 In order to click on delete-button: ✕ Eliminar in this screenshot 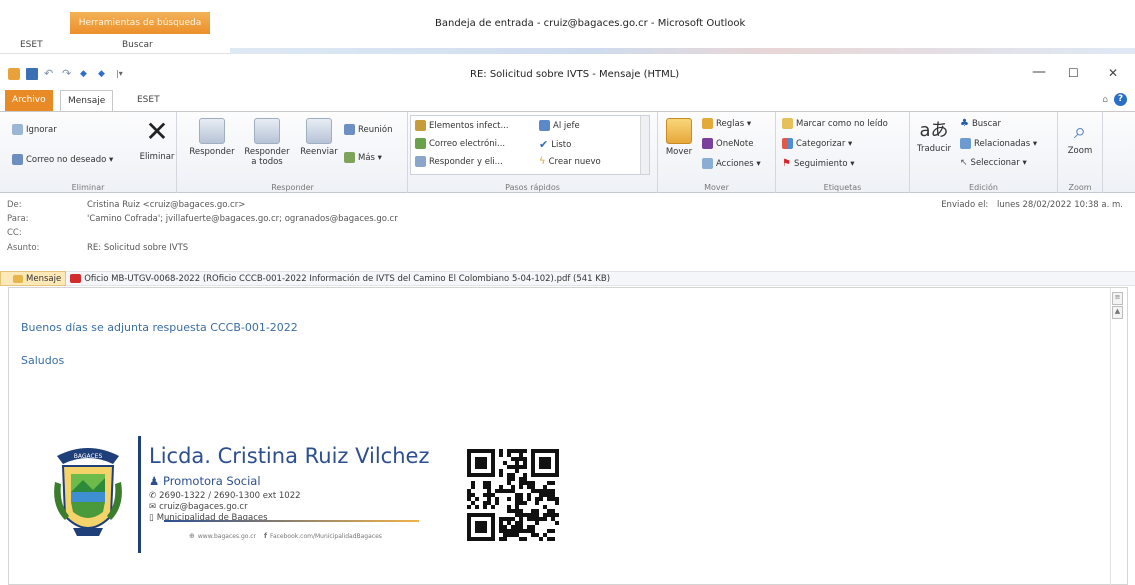, I will do `click(157, 140)`.